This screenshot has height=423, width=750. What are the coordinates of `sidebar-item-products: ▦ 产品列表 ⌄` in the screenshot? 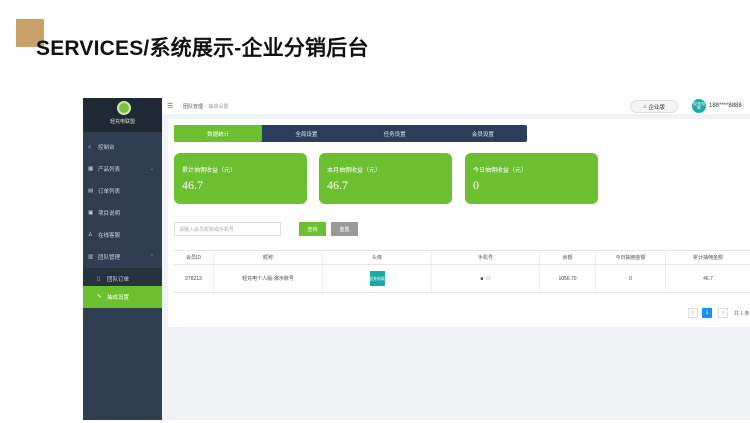 It's located at (122, 169).